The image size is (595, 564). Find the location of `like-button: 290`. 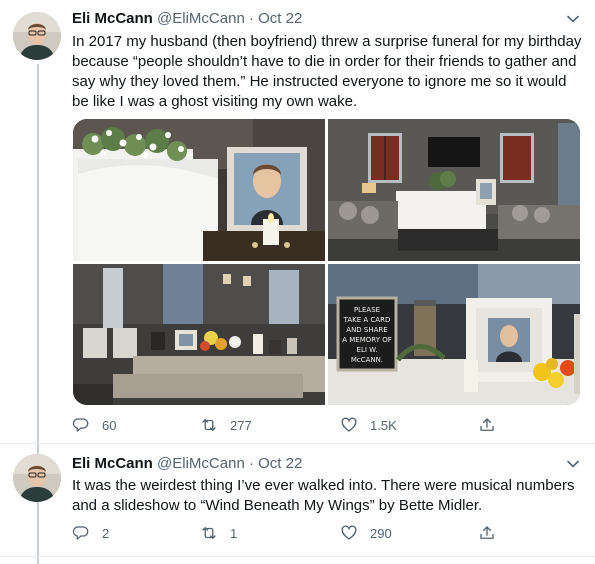

like-button: 290 is located at coordinates (366, 533).